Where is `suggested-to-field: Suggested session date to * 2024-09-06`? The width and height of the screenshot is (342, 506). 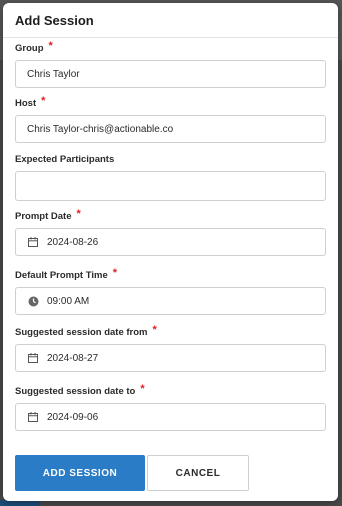 suggested-to-field: Suggested session date to * 2024-09-06 is located at coordinates (170, 407).